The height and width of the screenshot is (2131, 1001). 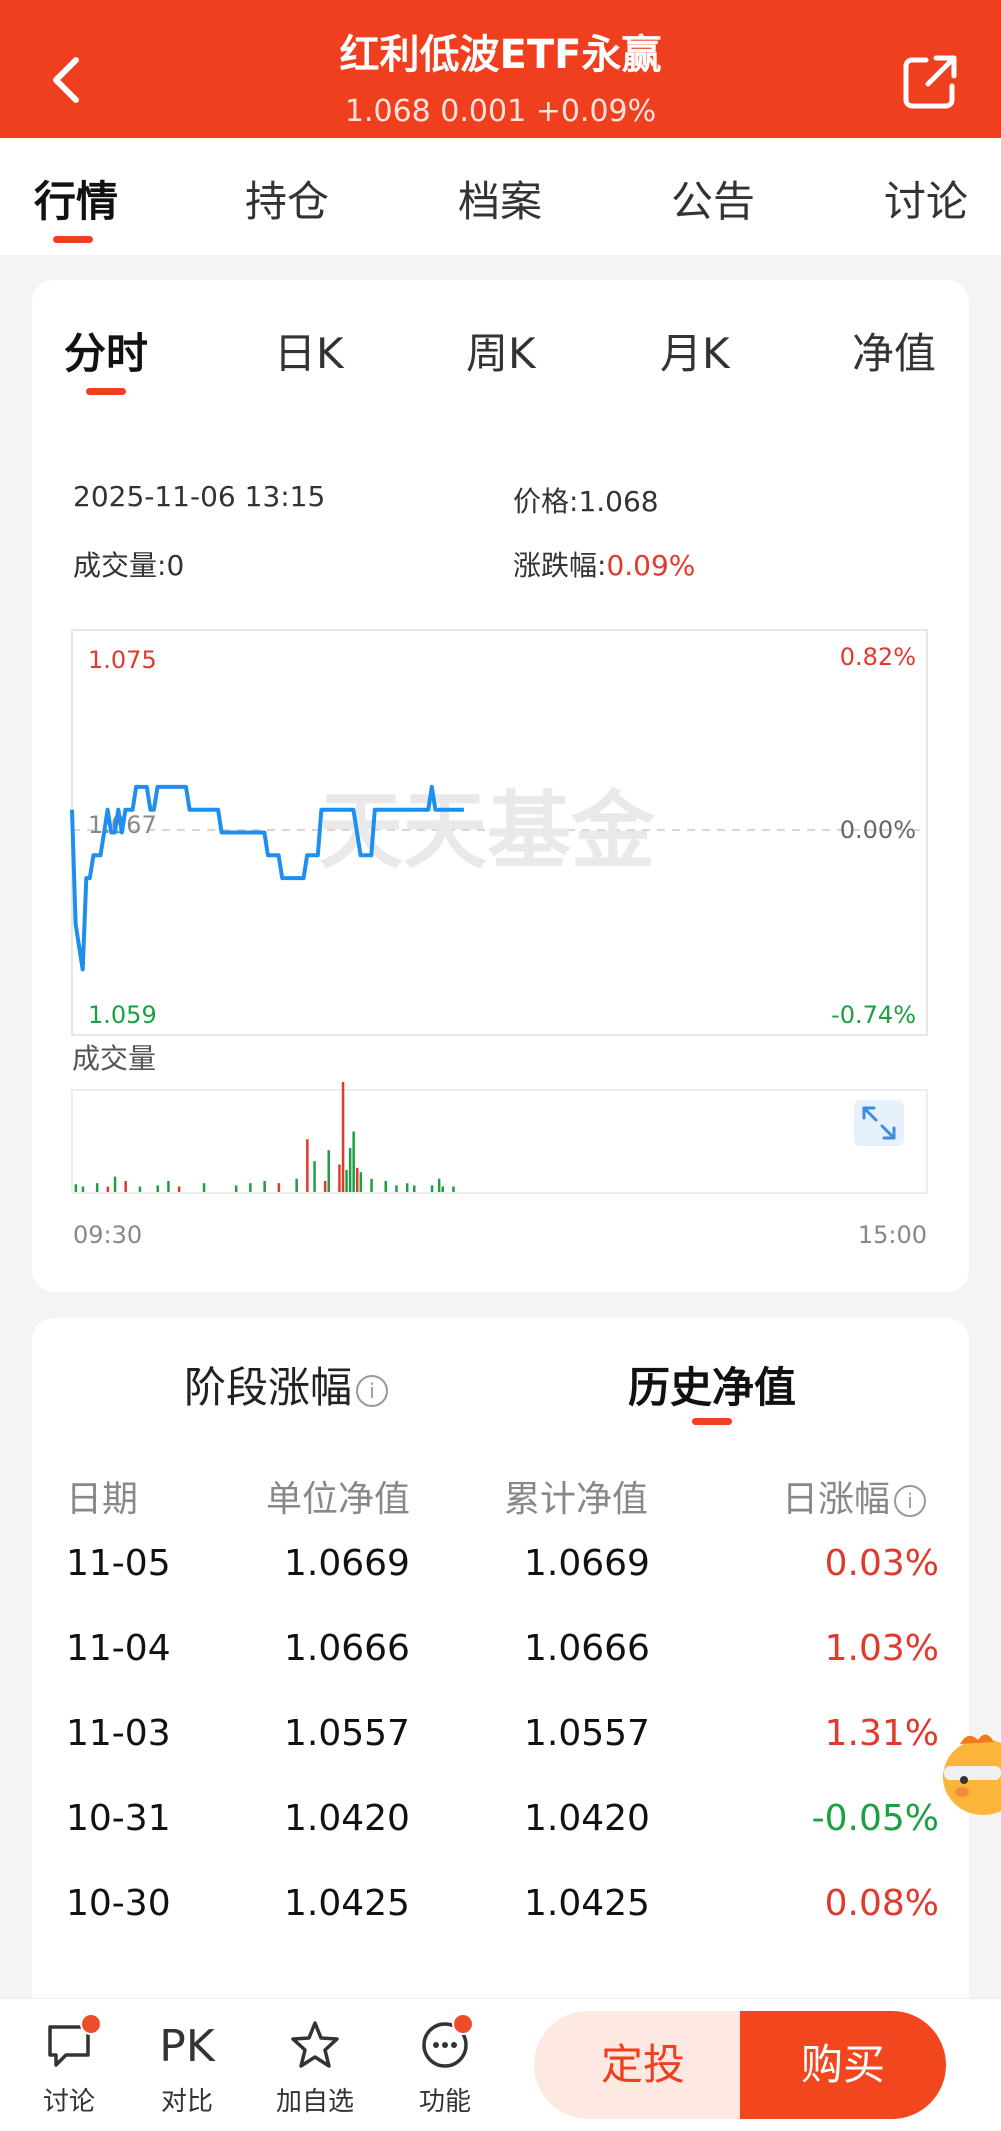 What do you see at coordinates (463, 2024) in the screenshot?
I see `notification-dot` at bounding box center [463, 2024].